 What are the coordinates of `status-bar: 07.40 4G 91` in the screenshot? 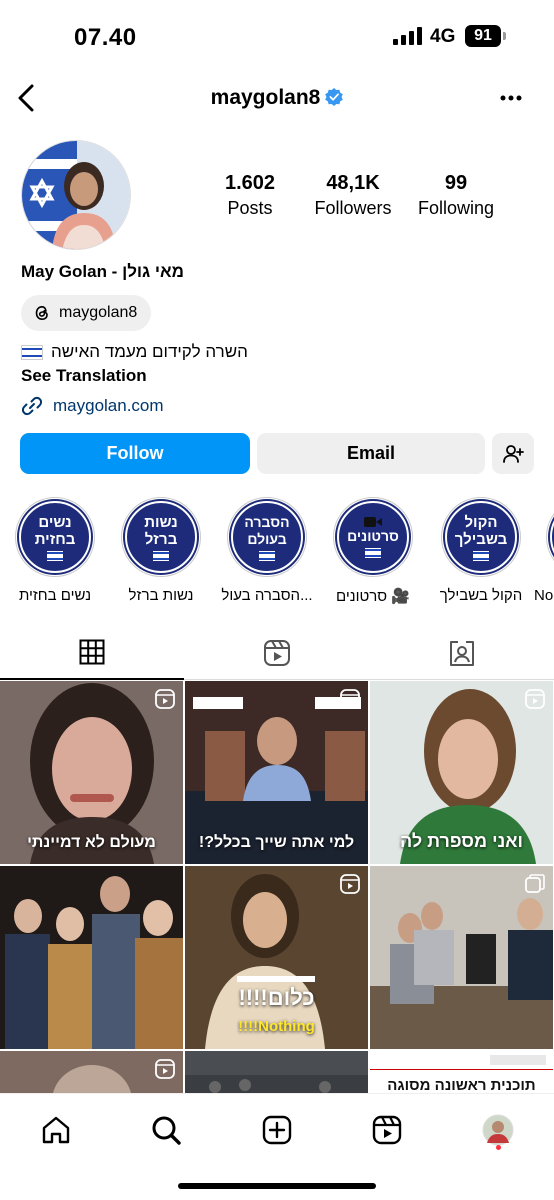 It's located at (277, 36).